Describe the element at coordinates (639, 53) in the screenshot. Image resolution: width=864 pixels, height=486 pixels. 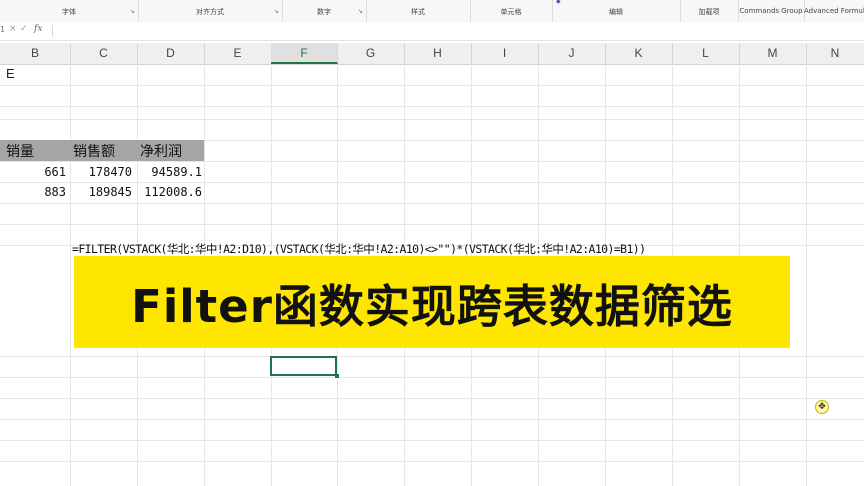
I see `column-header-k: K` at that location.